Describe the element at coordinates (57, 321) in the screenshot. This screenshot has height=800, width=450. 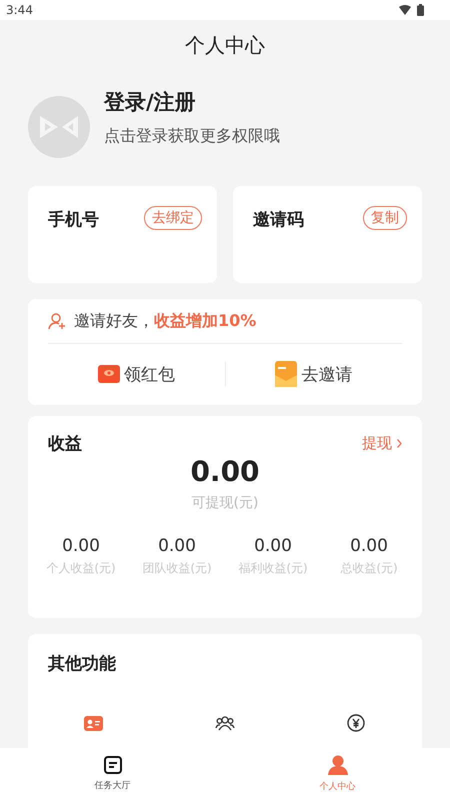
I see `add-person-icon` at that location.